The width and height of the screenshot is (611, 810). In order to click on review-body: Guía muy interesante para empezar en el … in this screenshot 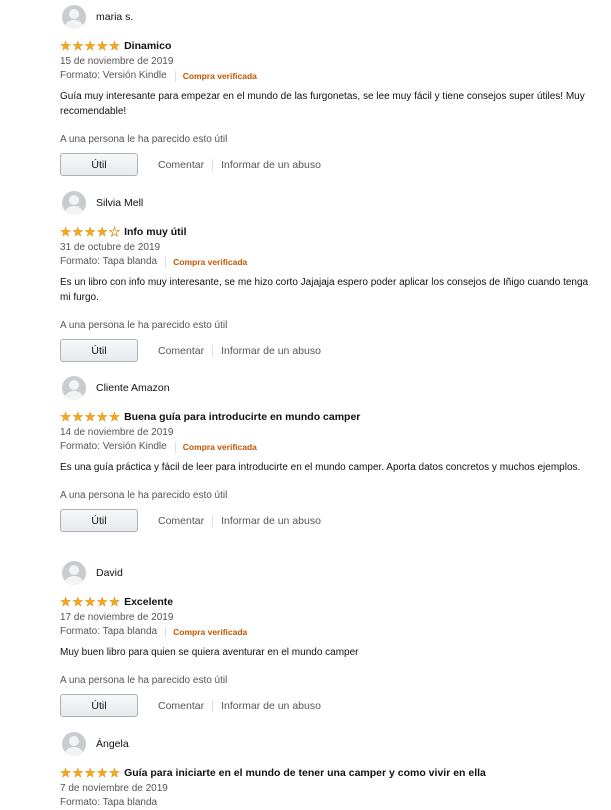, I will do `click(322, 104)`.